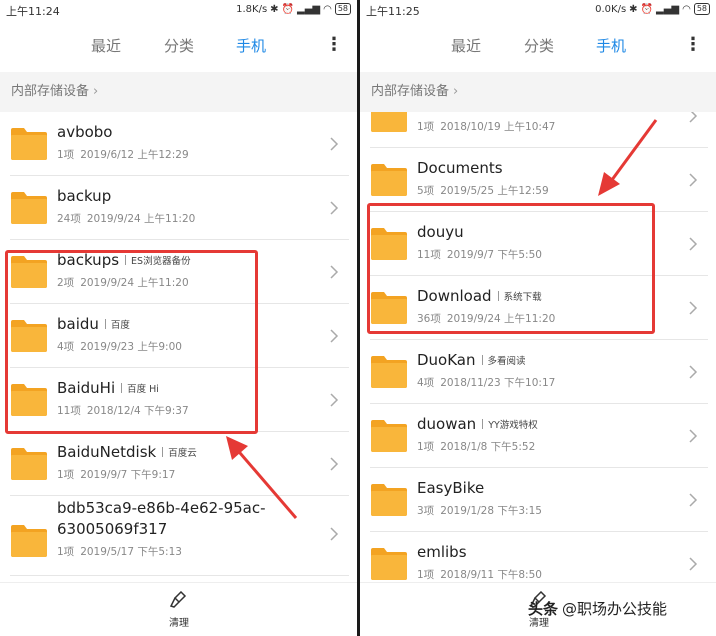 The height and width of the screenshot is (636, 716). What do you see at coordinates (161, 508) in the screenshot?
I see `folder-name: bdb53ca9-e86b-4e62-95ac-` at bounding box center [161, 508].